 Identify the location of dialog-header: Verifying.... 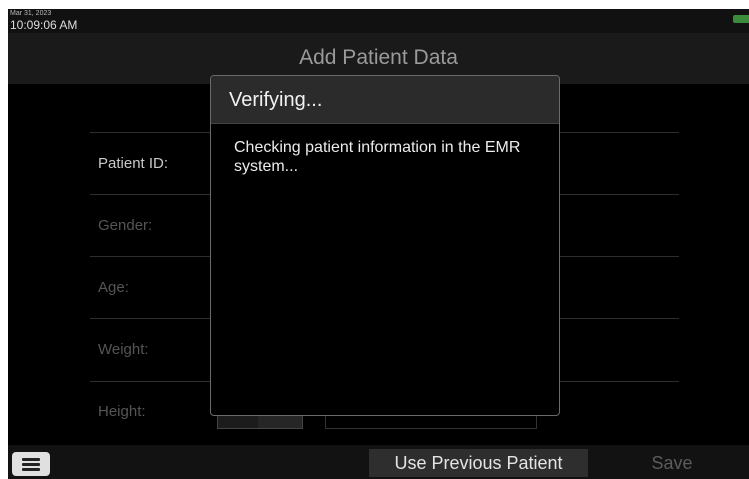
(385, 100).